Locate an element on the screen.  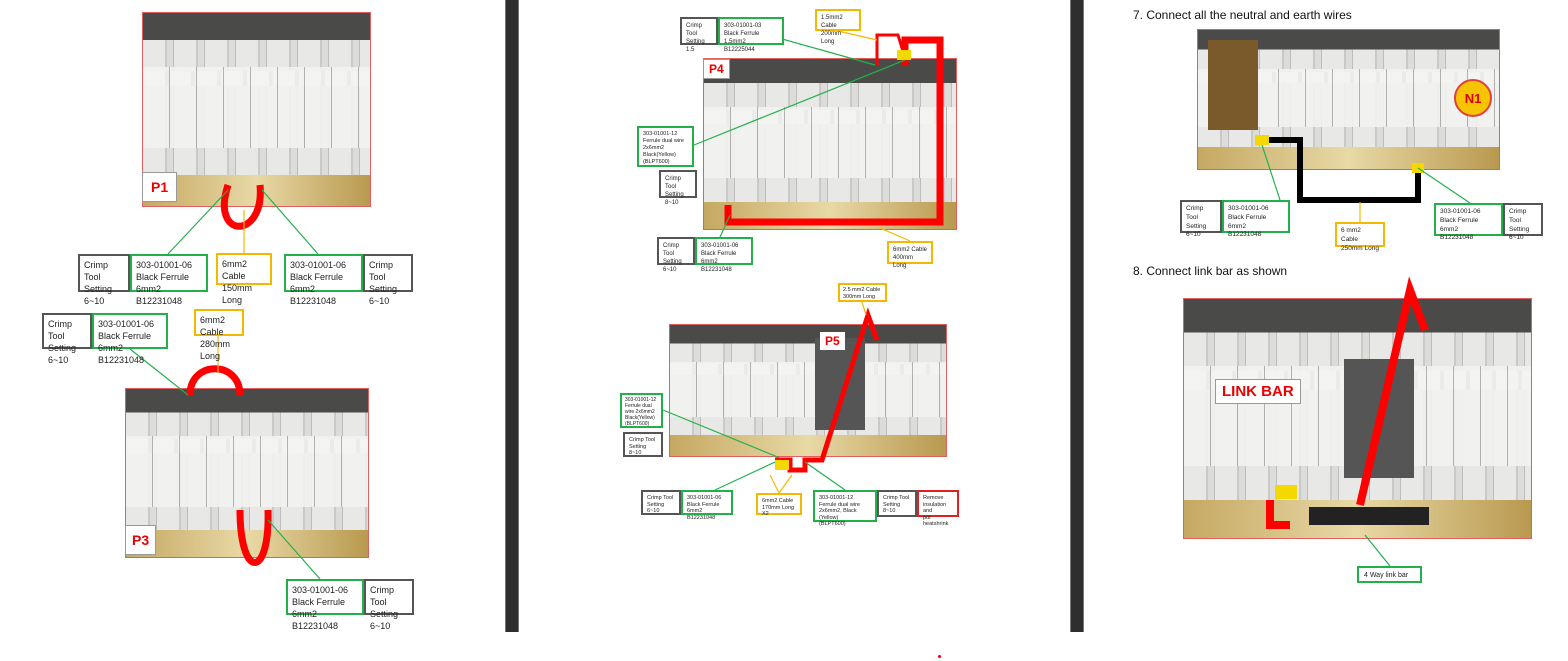
wire-neutral is located at coordinates (1341, 170).